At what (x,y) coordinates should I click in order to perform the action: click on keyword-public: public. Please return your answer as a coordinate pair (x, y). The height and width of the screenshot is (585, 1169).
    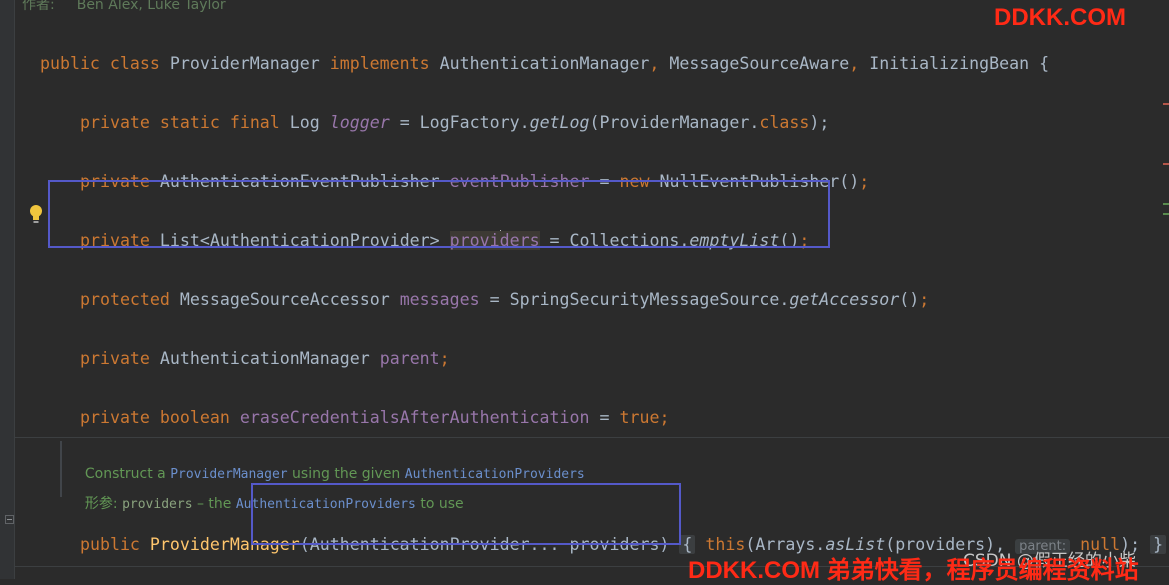
    Looking at the image, I should click on (114, 544).